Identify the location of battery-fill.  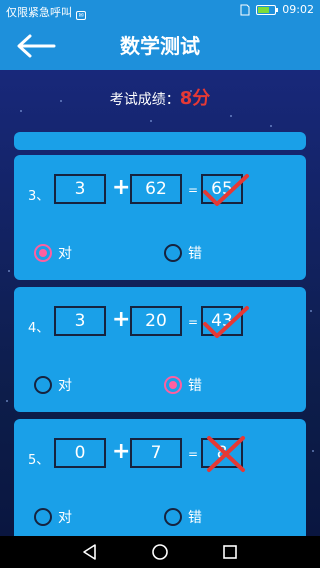
(264, 9).